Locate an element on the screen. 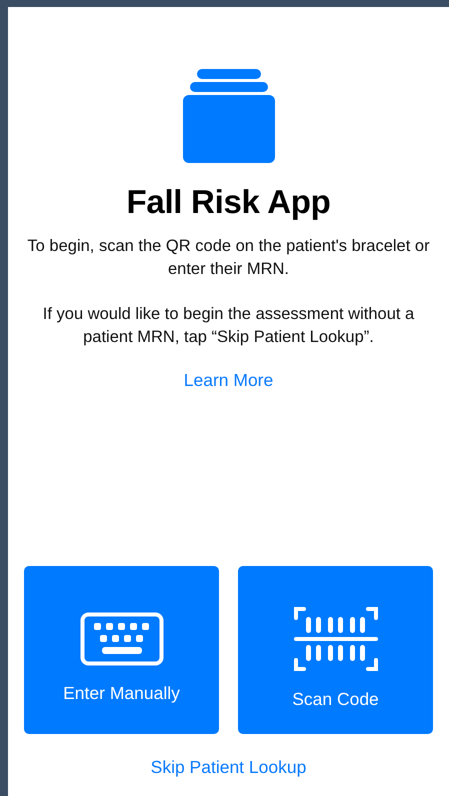 This screenshot has width=449, height=796. keyboard-icon is located at coordinates (122, 639).